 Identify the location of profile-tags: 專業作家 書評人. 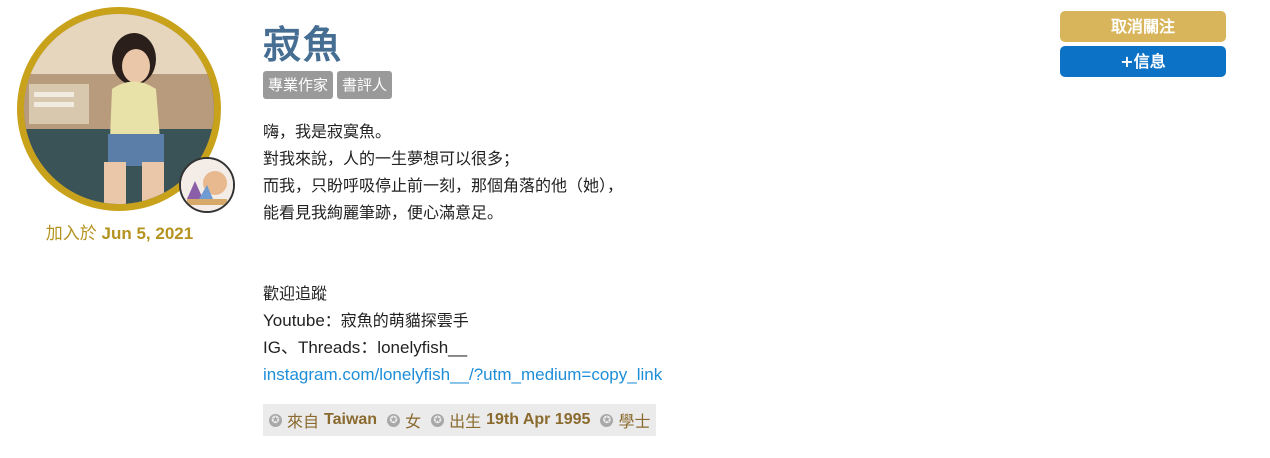
(328, 85).